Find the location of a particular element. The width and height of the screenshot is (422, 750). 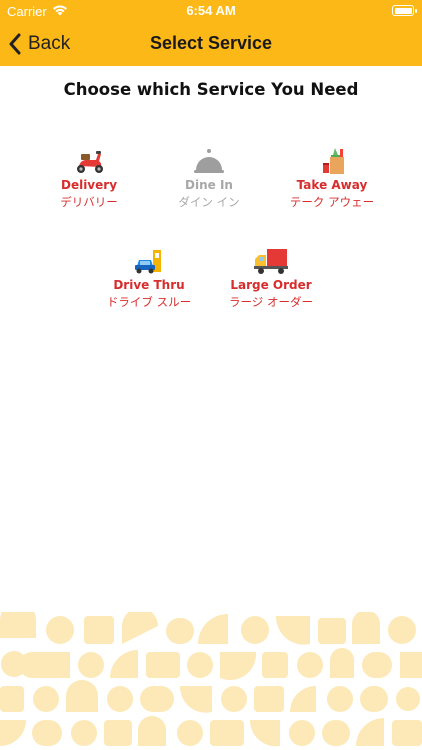

status-time: 6:54 AM is located at coordinates (211, 10).